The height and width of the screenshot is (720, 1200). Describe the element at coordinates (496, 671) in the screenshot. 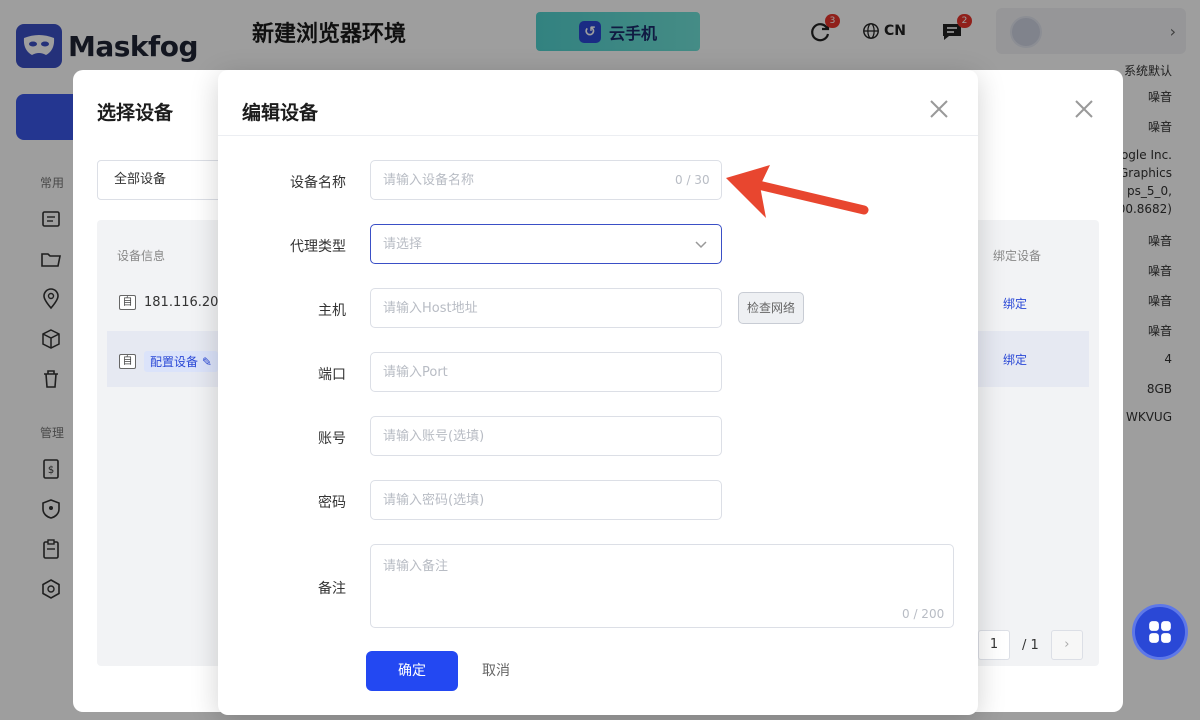

I see `cancel-button: 取消` at that location.